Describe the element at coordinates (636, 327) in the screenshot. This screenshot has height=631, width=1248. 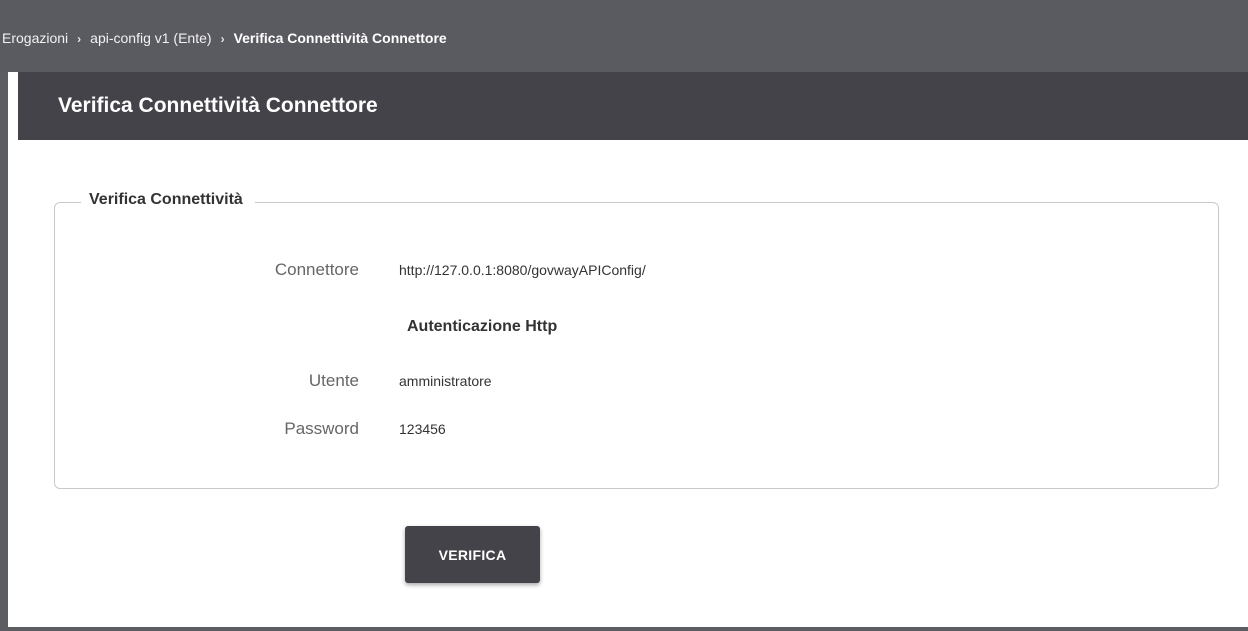
I see `auth-section-row: Autenticazione Http` at that location.